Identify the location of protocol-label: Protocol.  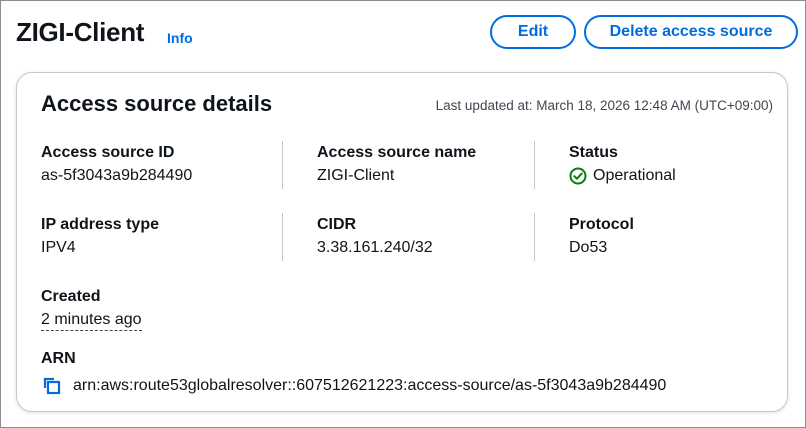
(601, 224).